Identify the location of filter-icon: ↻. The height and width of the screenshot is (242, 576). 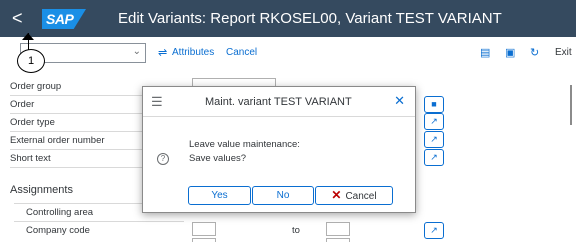
(534, 52).